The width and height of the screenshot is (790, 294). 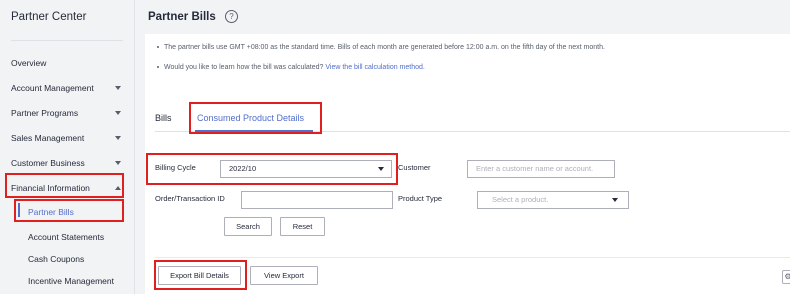 I want to click on sidebar-subitem-incentive-management: Incentive Management, so click(x=71, y=281).